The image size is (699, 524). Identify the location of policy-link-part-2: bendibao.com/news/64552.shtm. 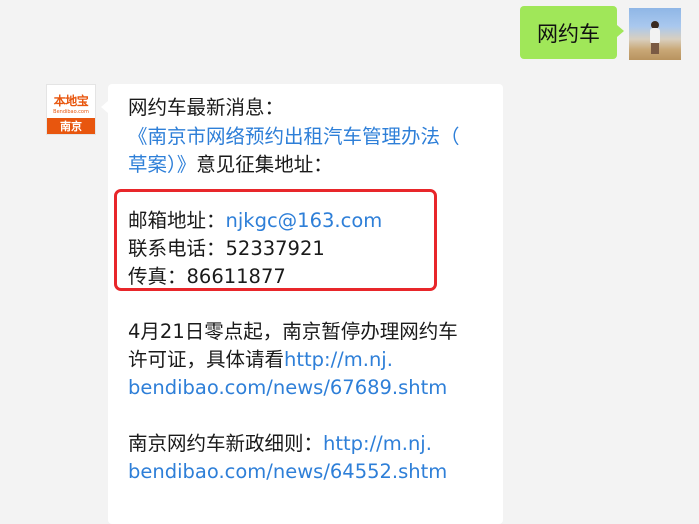
(287, 471).